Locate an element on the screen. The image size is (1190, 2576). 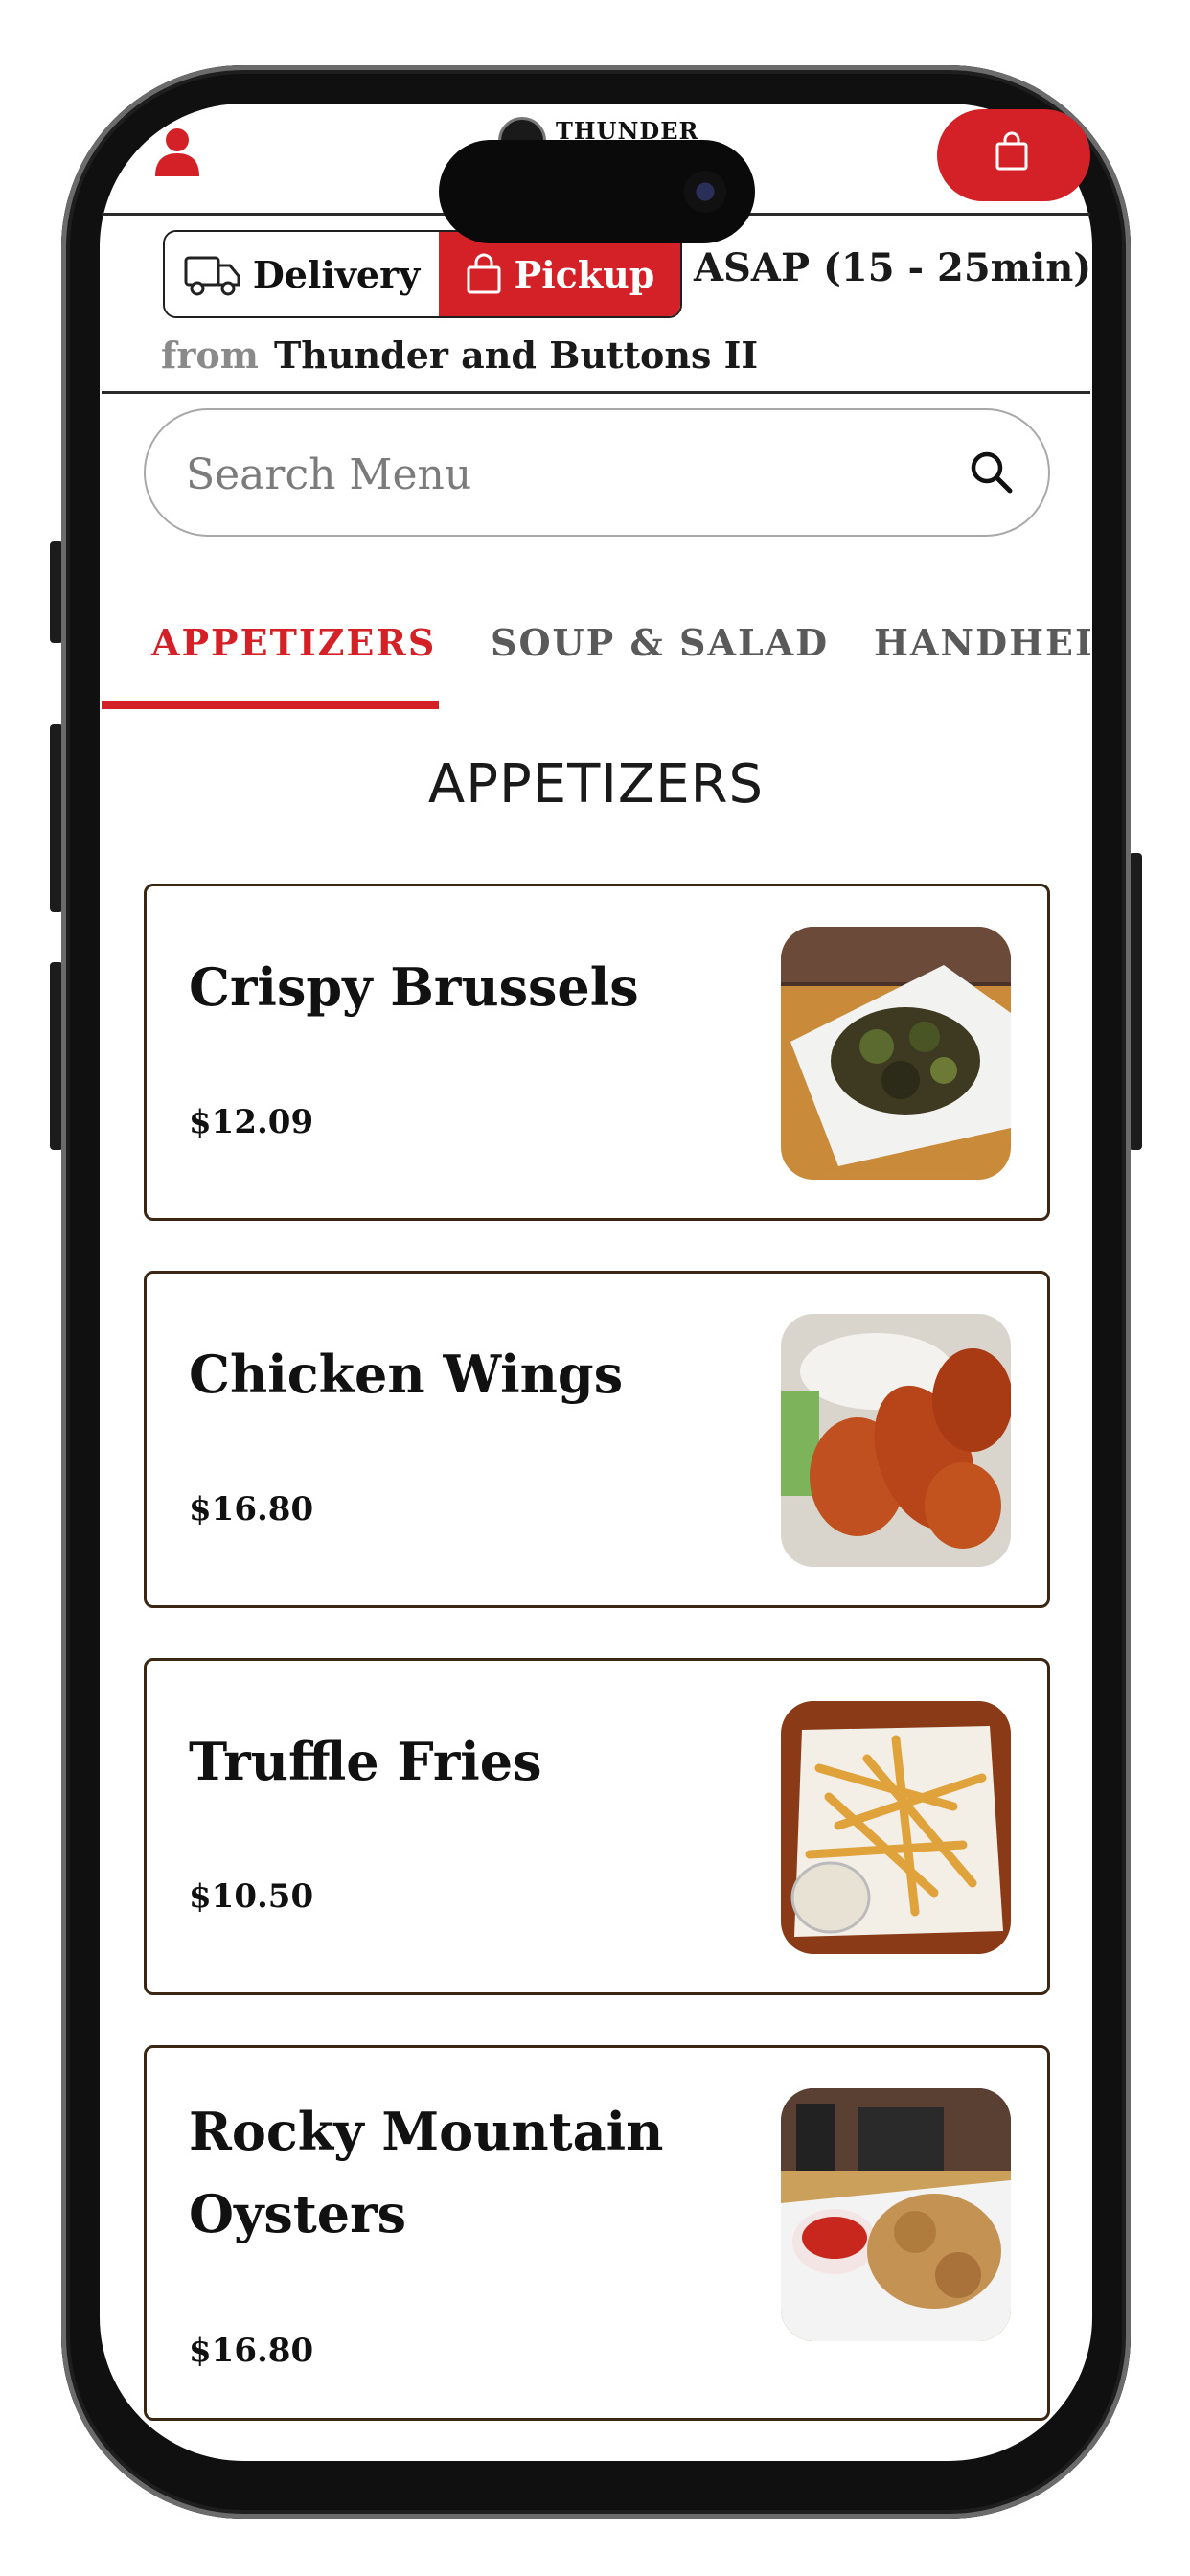
item-name: Truffle Fries is located at coordinates (366, 1761).